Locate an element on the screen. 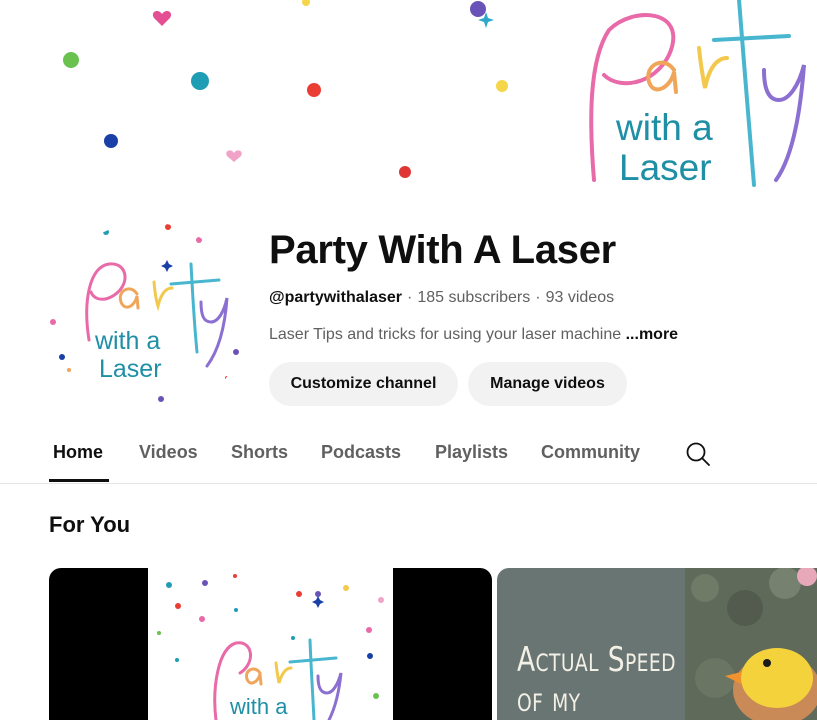  more-link: ...more is located at coordinates (652, 334).